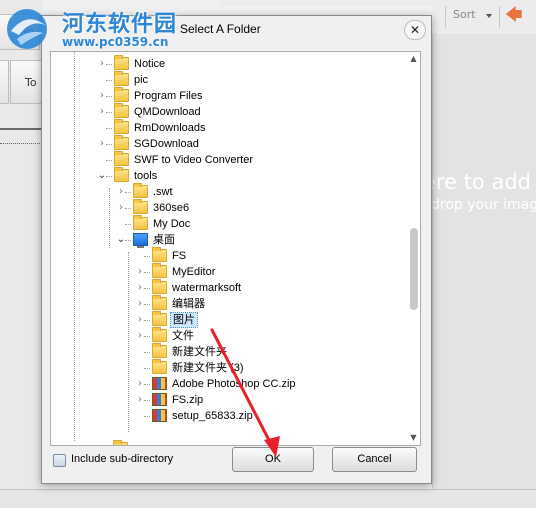 The image size is (536, 508). What do you see at coordinates (234, 384) in the screenshot?
I see `tree-item-label: Adobe Photoshop CC.zip` at bounding box center [234, 384].